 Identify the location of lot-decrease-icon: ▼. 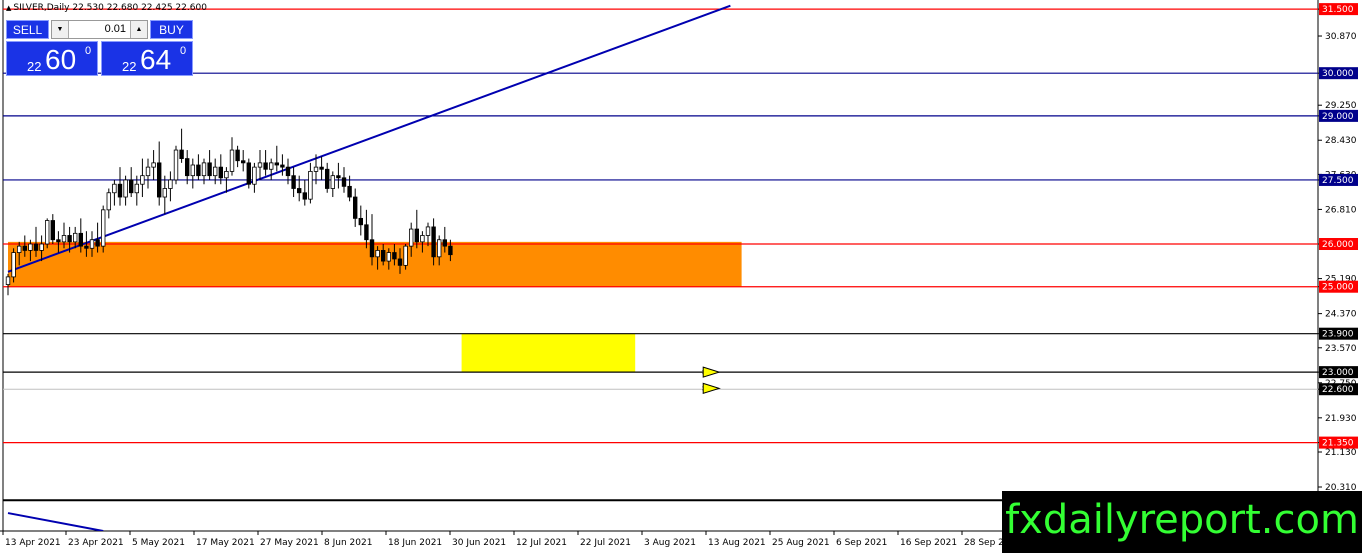
(60, 29).